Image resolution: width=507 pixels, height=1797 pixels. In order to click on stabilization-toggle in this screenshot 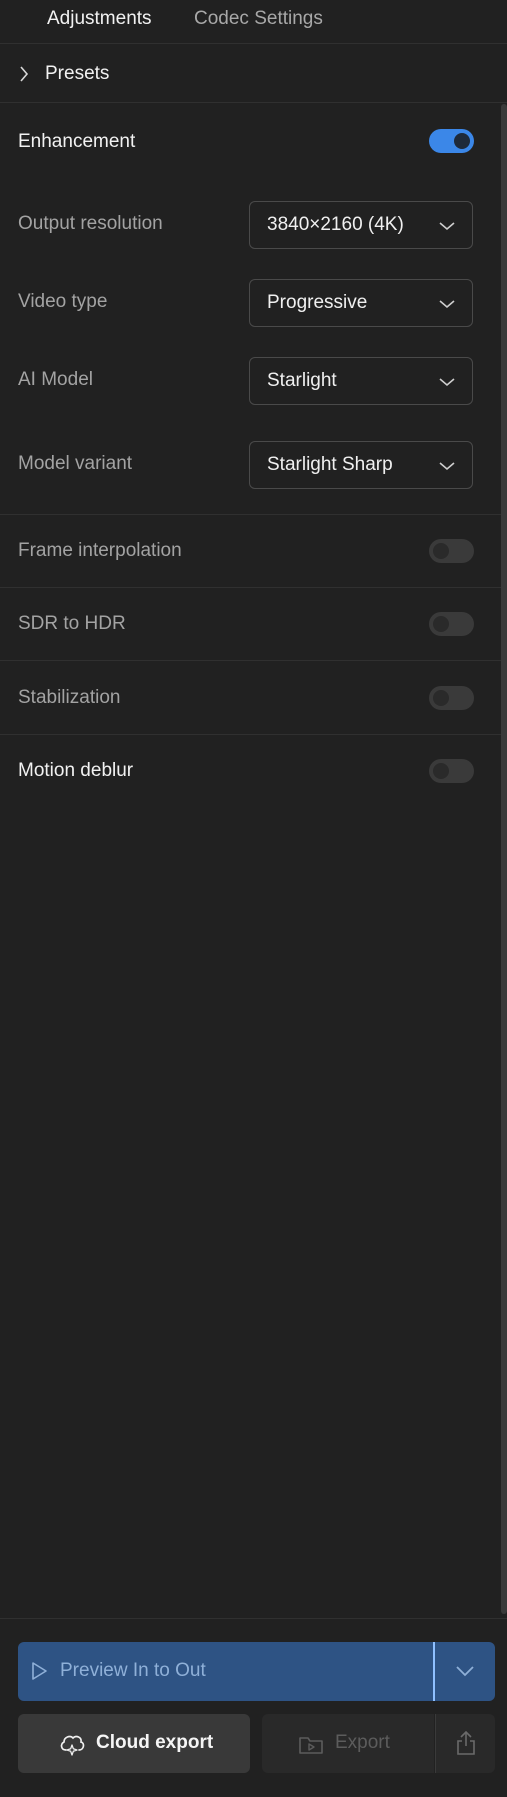, I will do `click(451, 698)`.